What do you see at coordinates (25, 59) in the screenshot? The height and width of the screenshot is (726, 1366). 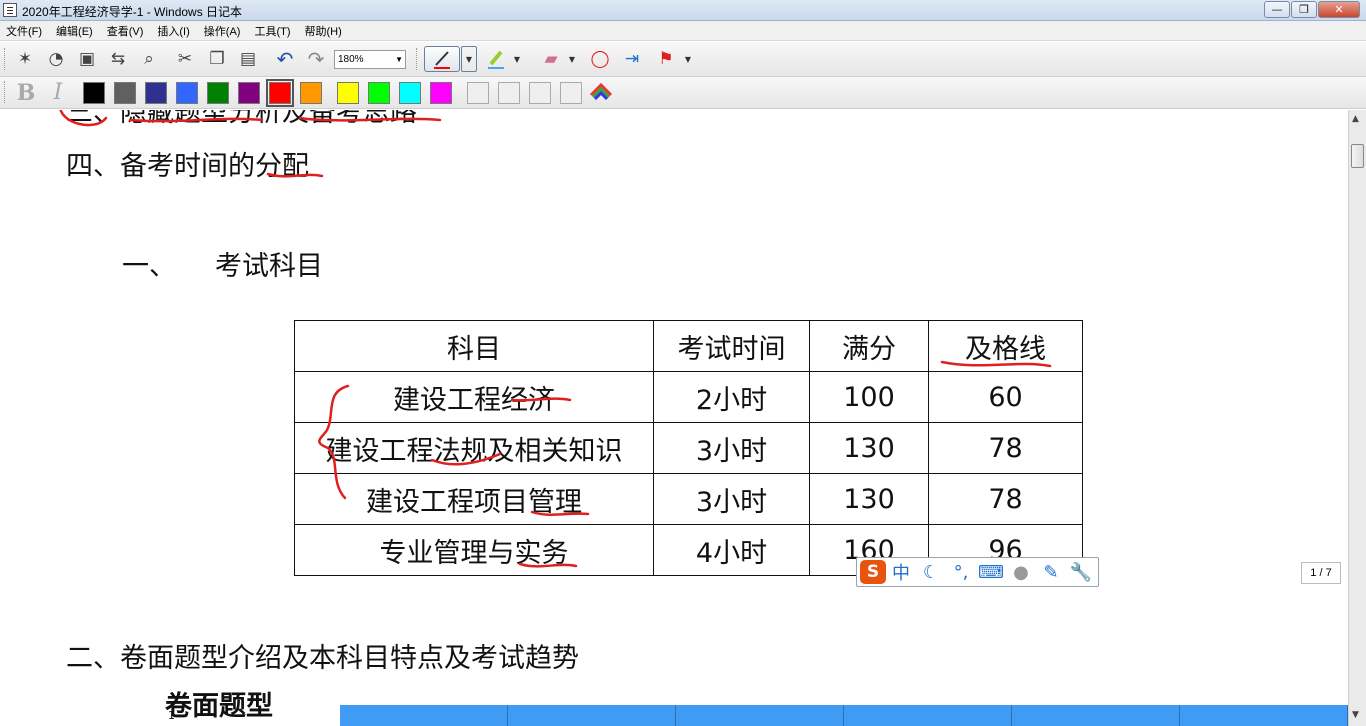 I see `new-note-icon: ✶` at bounding box center [25, 59].